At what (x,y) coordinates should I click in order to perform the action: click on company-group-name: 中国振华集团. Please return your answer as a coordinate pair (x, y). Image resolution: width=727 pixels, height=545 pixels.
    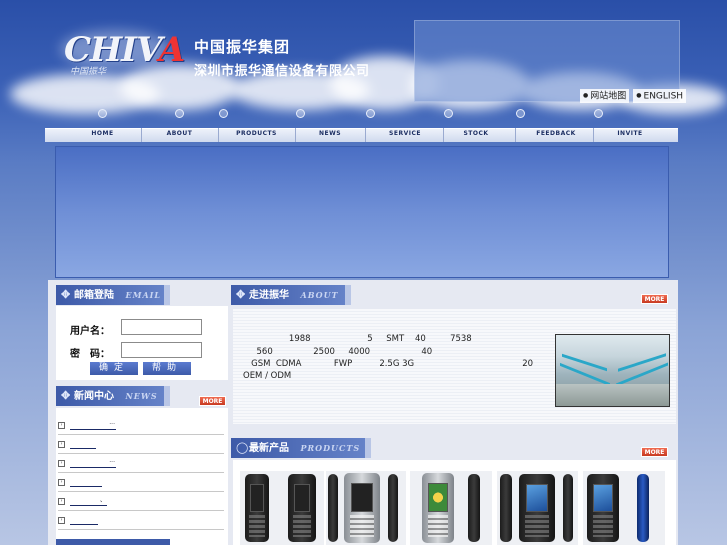
    Looking at the image, I should click on (242, 47).